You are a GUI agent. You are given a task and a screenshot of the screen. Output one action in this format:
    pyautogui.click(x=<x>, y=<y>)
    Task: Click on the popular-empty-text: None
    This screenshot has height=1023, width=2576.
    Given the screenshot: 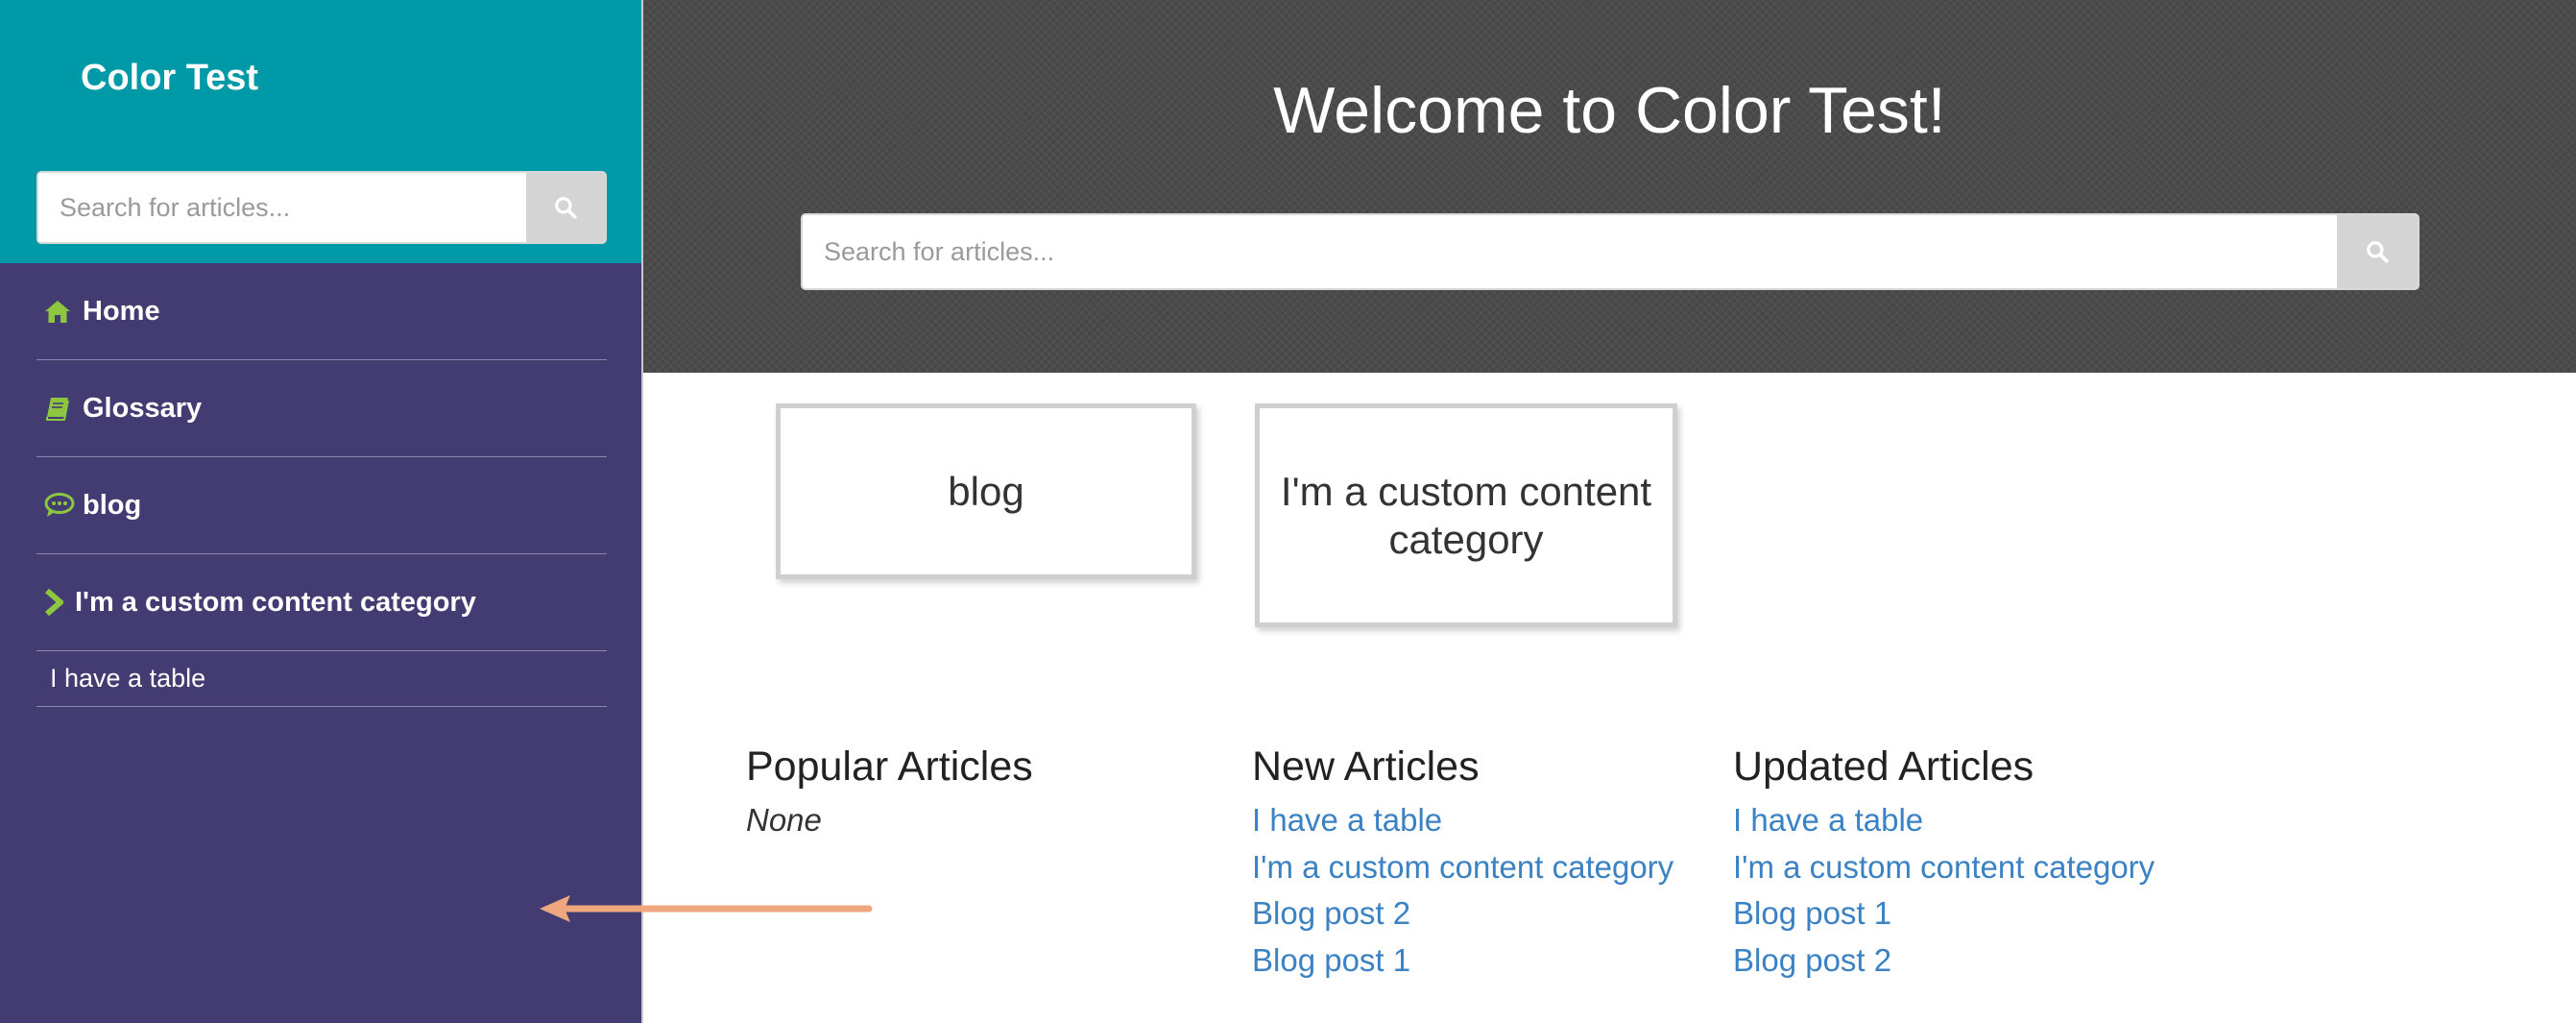 What is the action you would take?
    pyautogui.click(x=784, y=820)
    